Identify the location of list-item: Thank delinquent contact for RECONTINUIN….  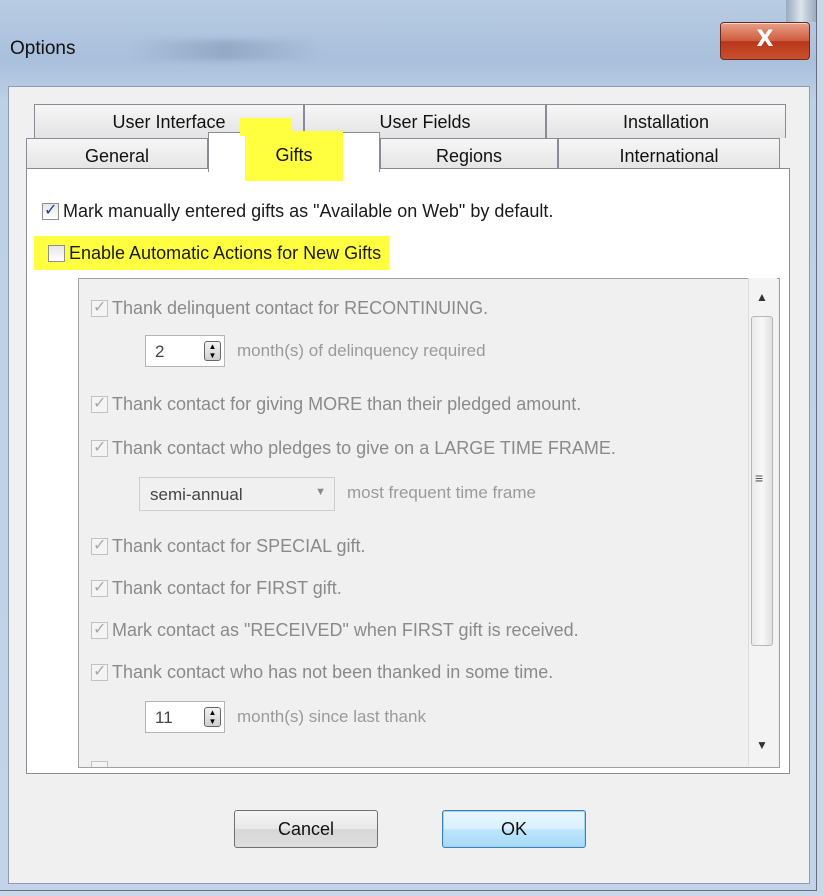
(289, 308).